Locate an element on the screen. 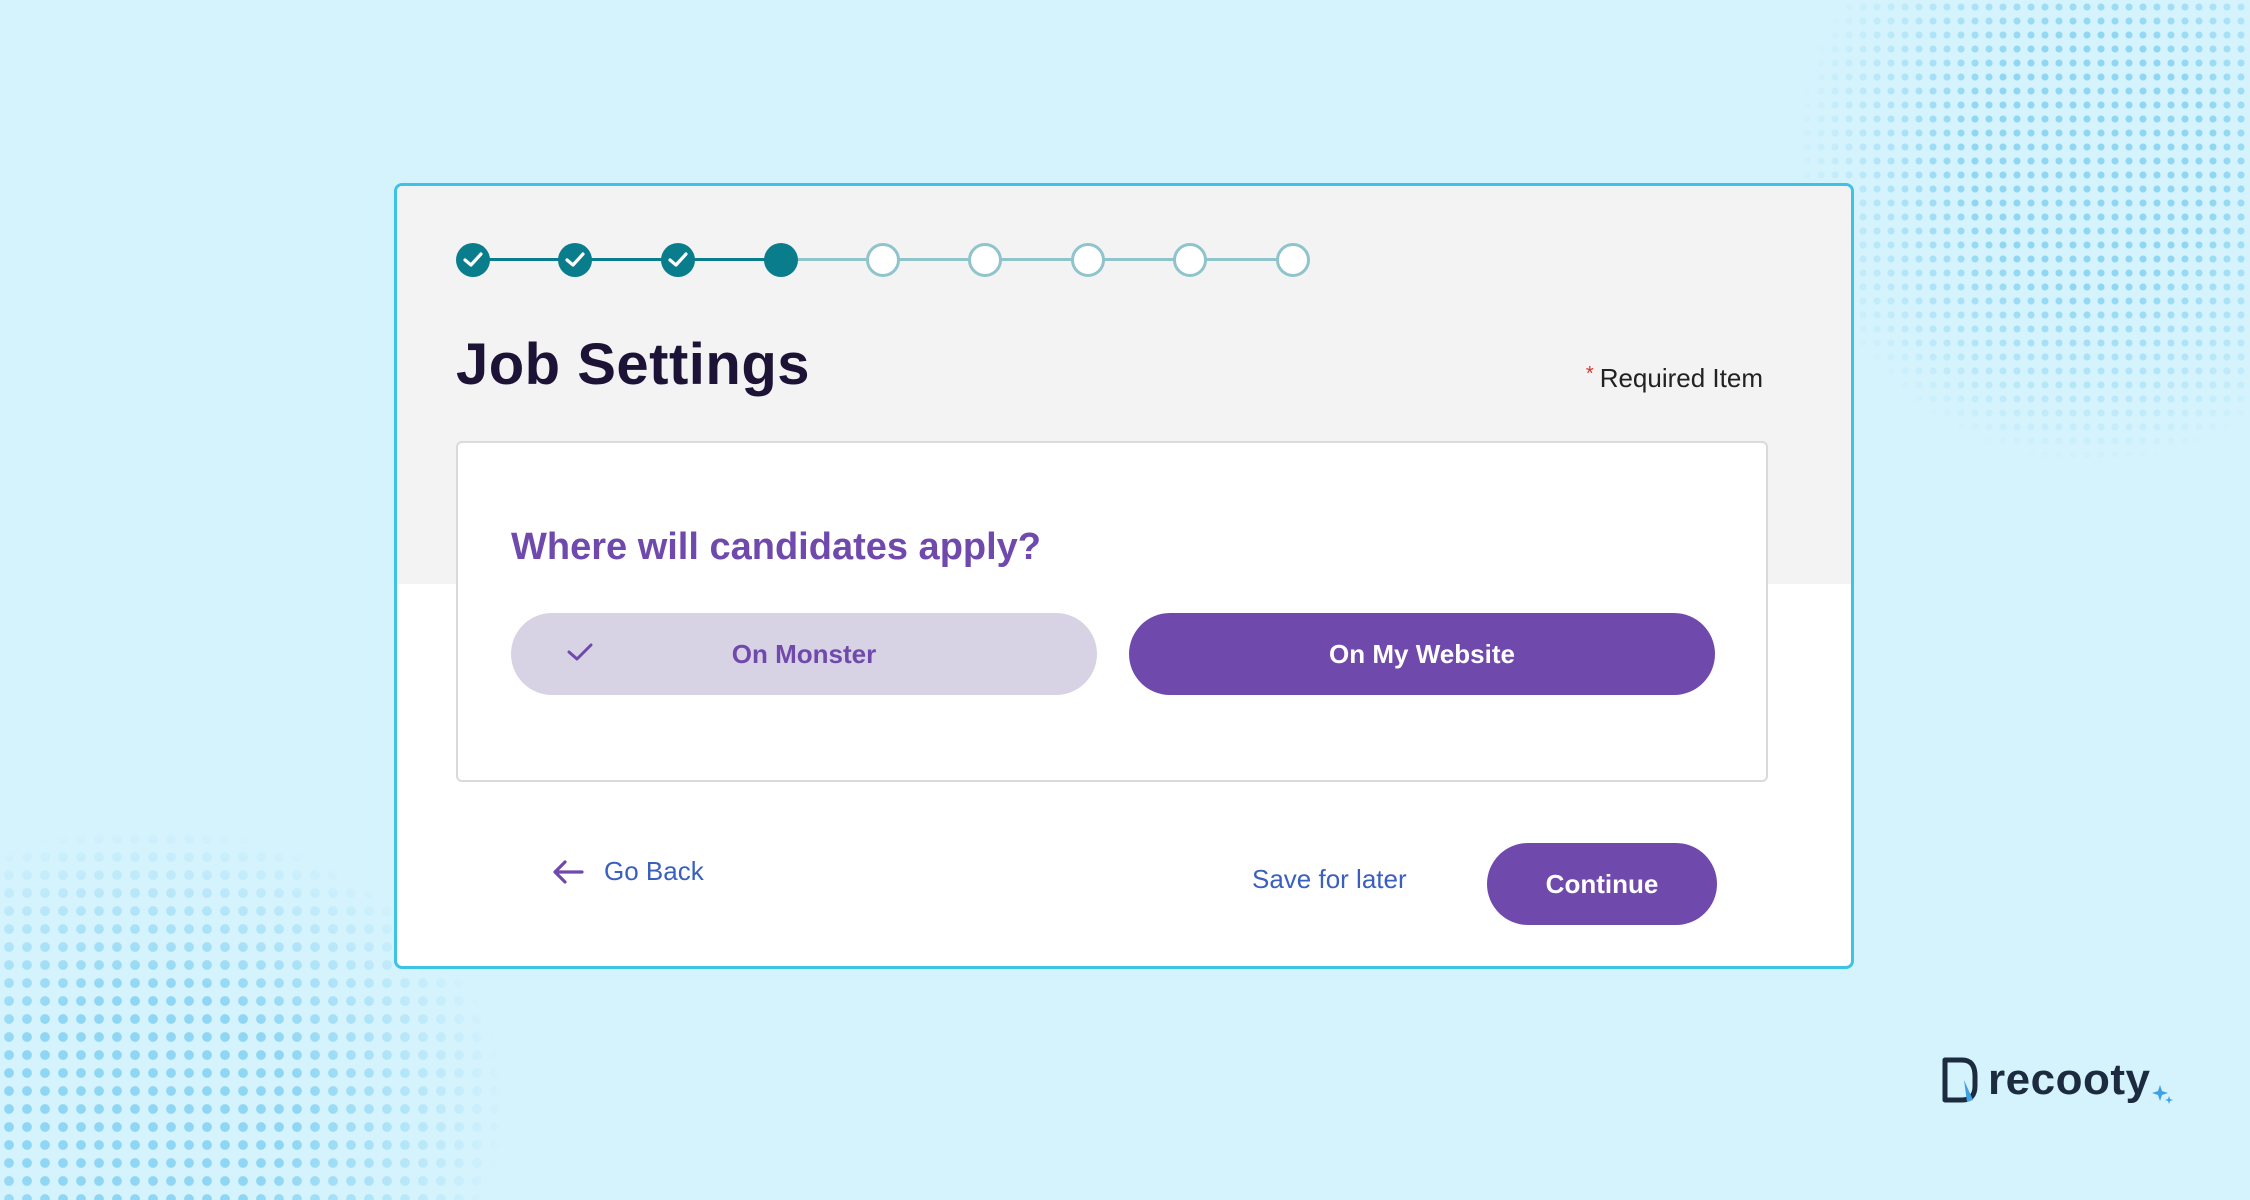 This screenshot has width=2250, height=1200. step-4-current is located at coordinates (781, 260).